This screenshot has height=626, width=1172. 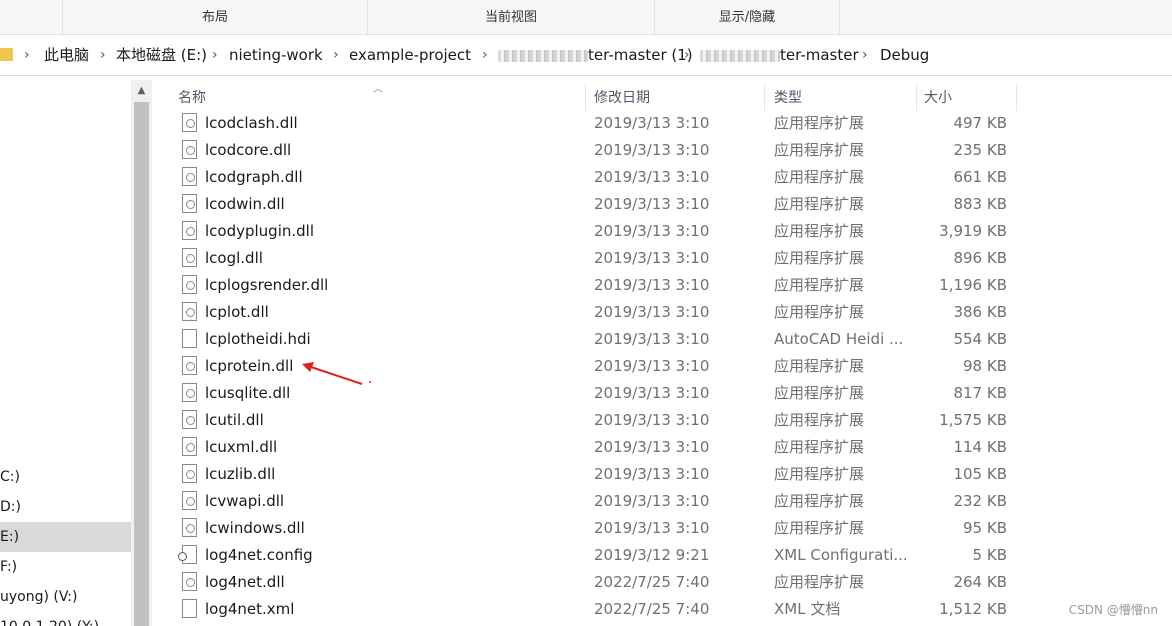 I want to click on breadcrumb-nieting-work: nieting-work, so click(x=276, y=55).